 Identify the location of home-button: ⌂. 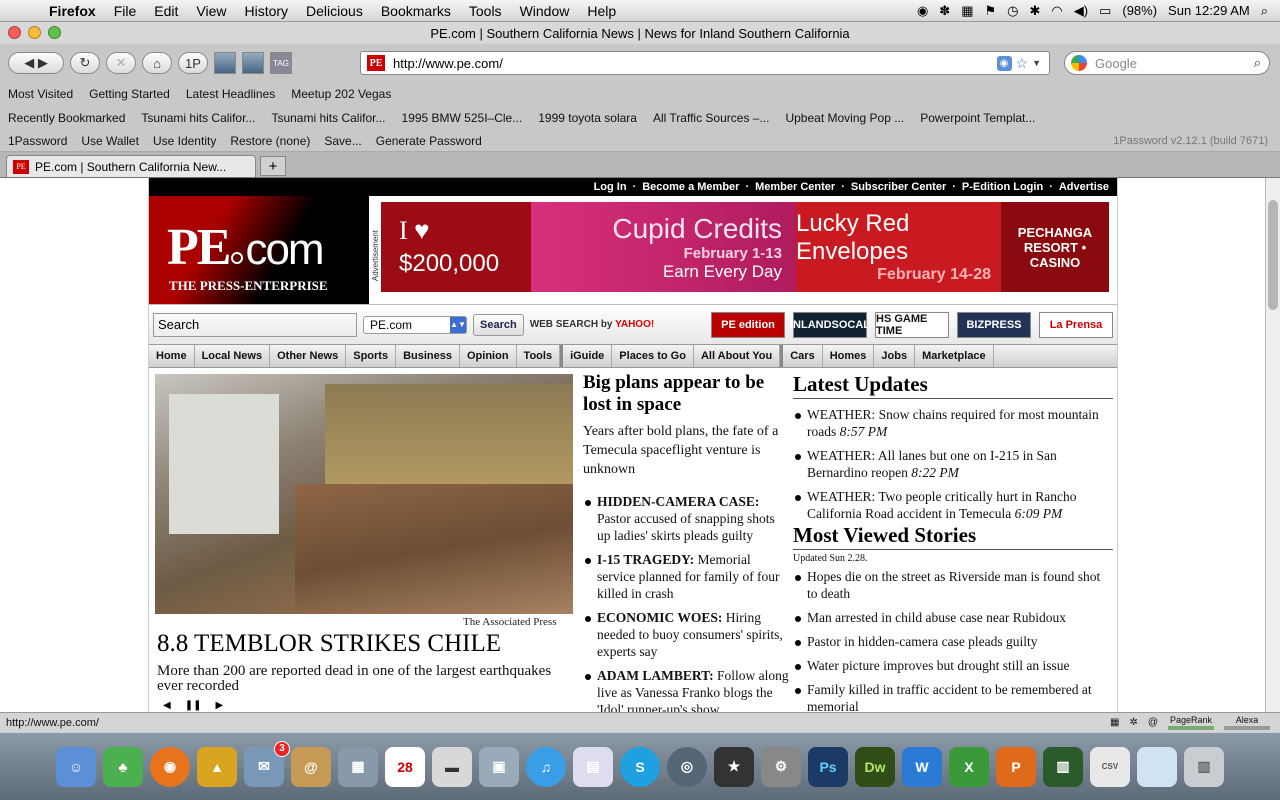
(157, 63).